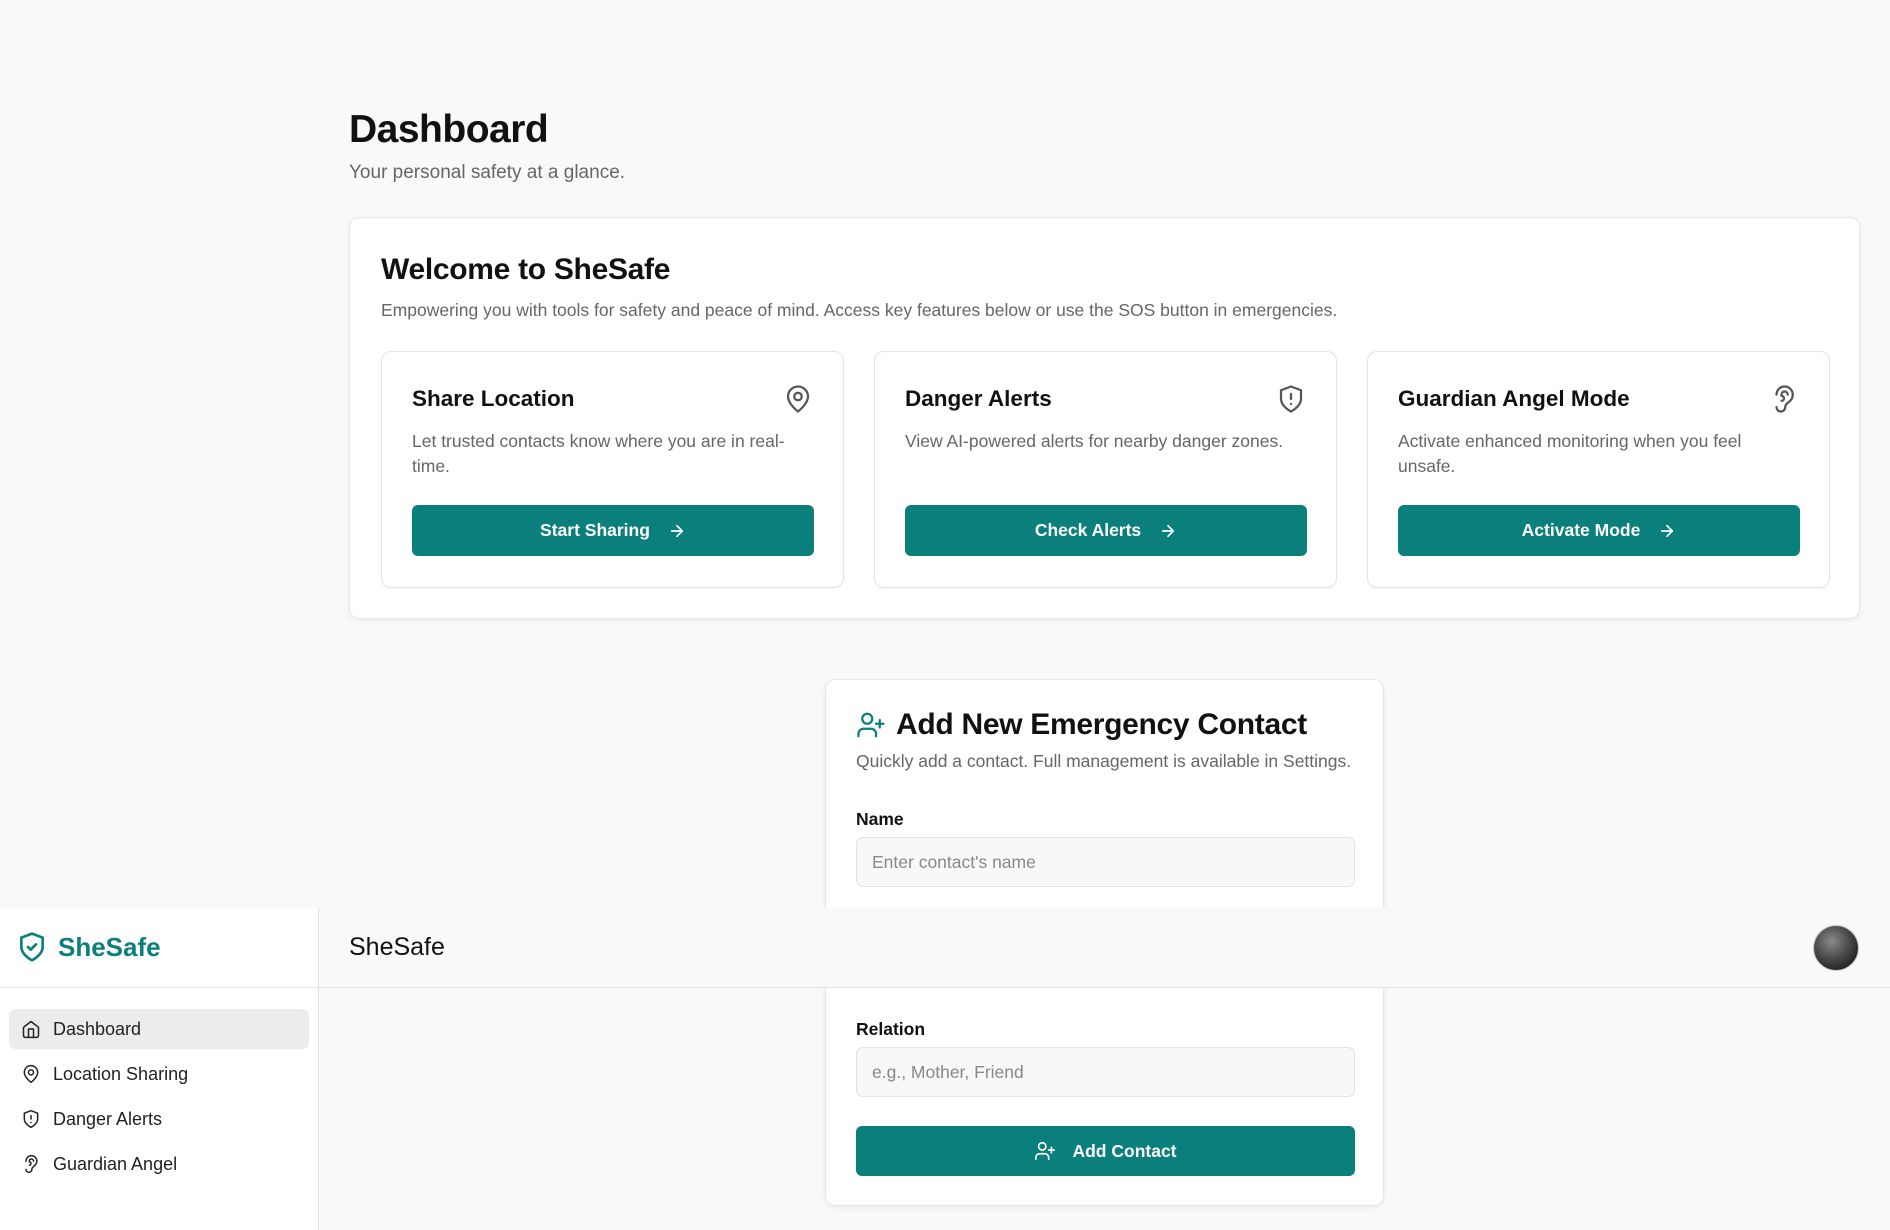  I want to click on activate-mode-button: Activate Mode, so click(1599, 530).